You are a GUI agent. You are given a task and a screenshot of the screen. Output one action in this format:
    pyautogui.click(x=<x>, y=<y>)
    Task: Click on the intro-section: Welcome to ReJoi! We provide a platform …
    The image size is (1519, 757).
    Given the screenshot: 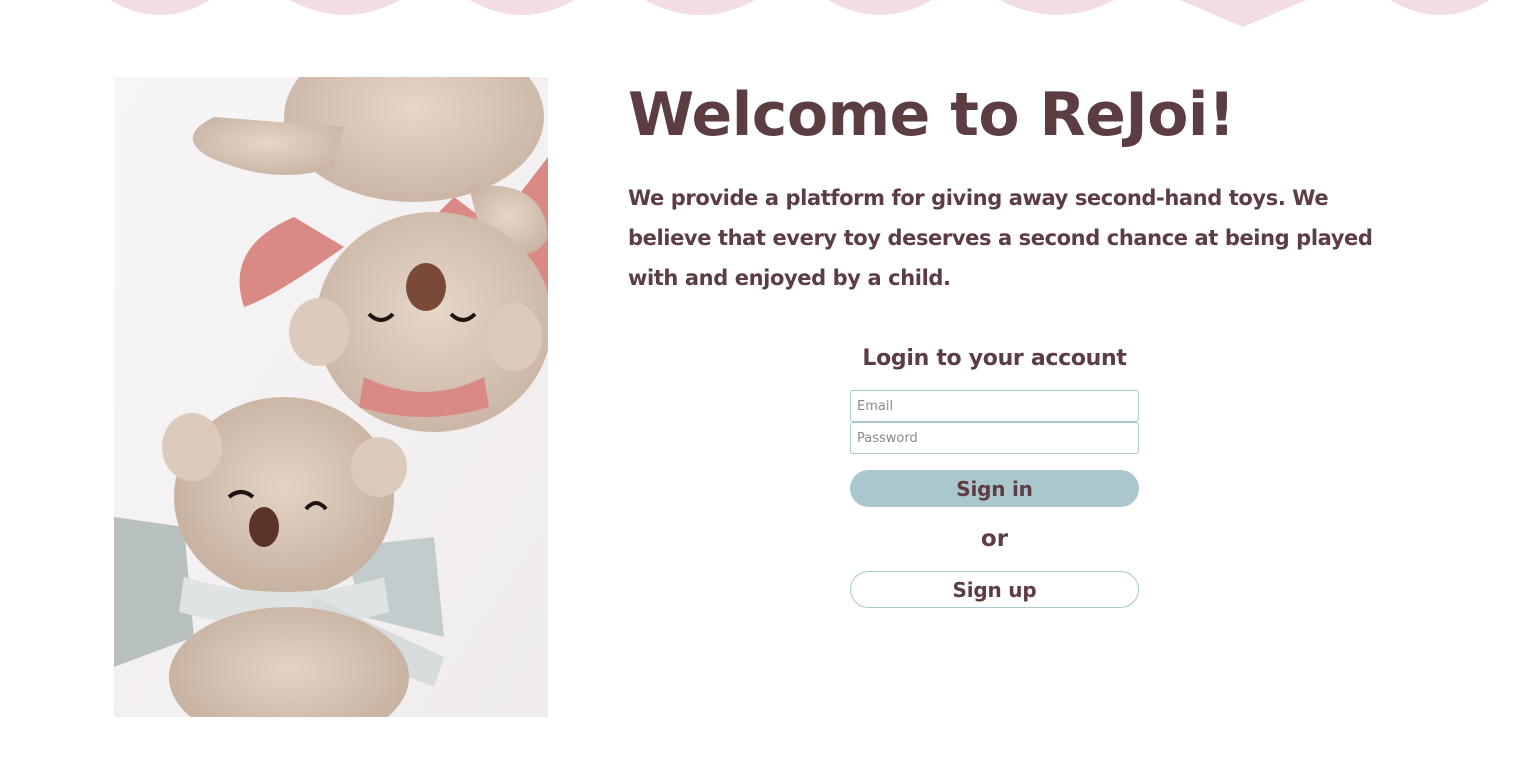 What is the action you would take?
    pyautogui.click(x=1008, y=189)
    